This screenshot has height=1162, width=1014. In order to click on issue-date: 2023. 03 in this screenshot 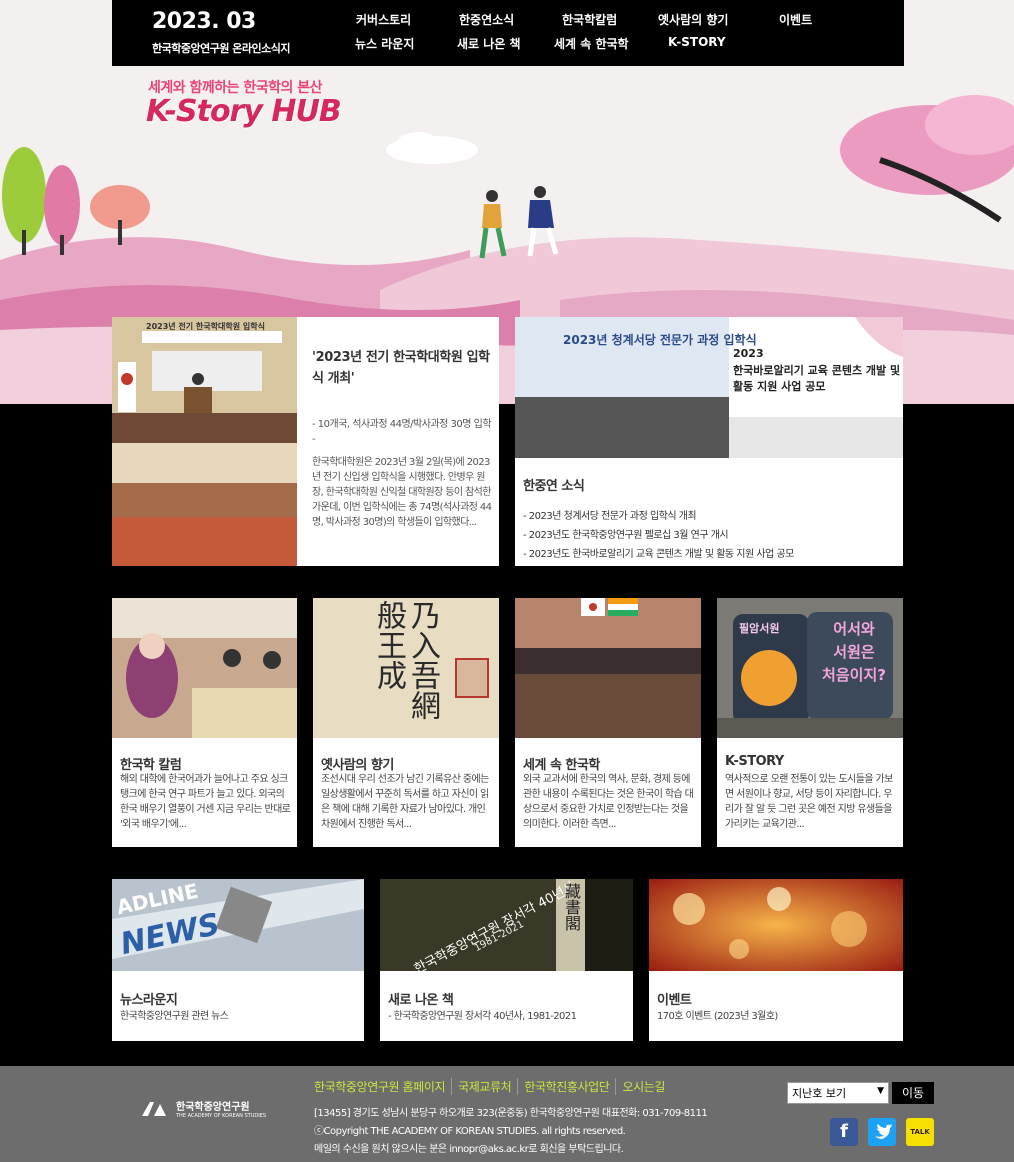, I will do `click(204, 21)`.